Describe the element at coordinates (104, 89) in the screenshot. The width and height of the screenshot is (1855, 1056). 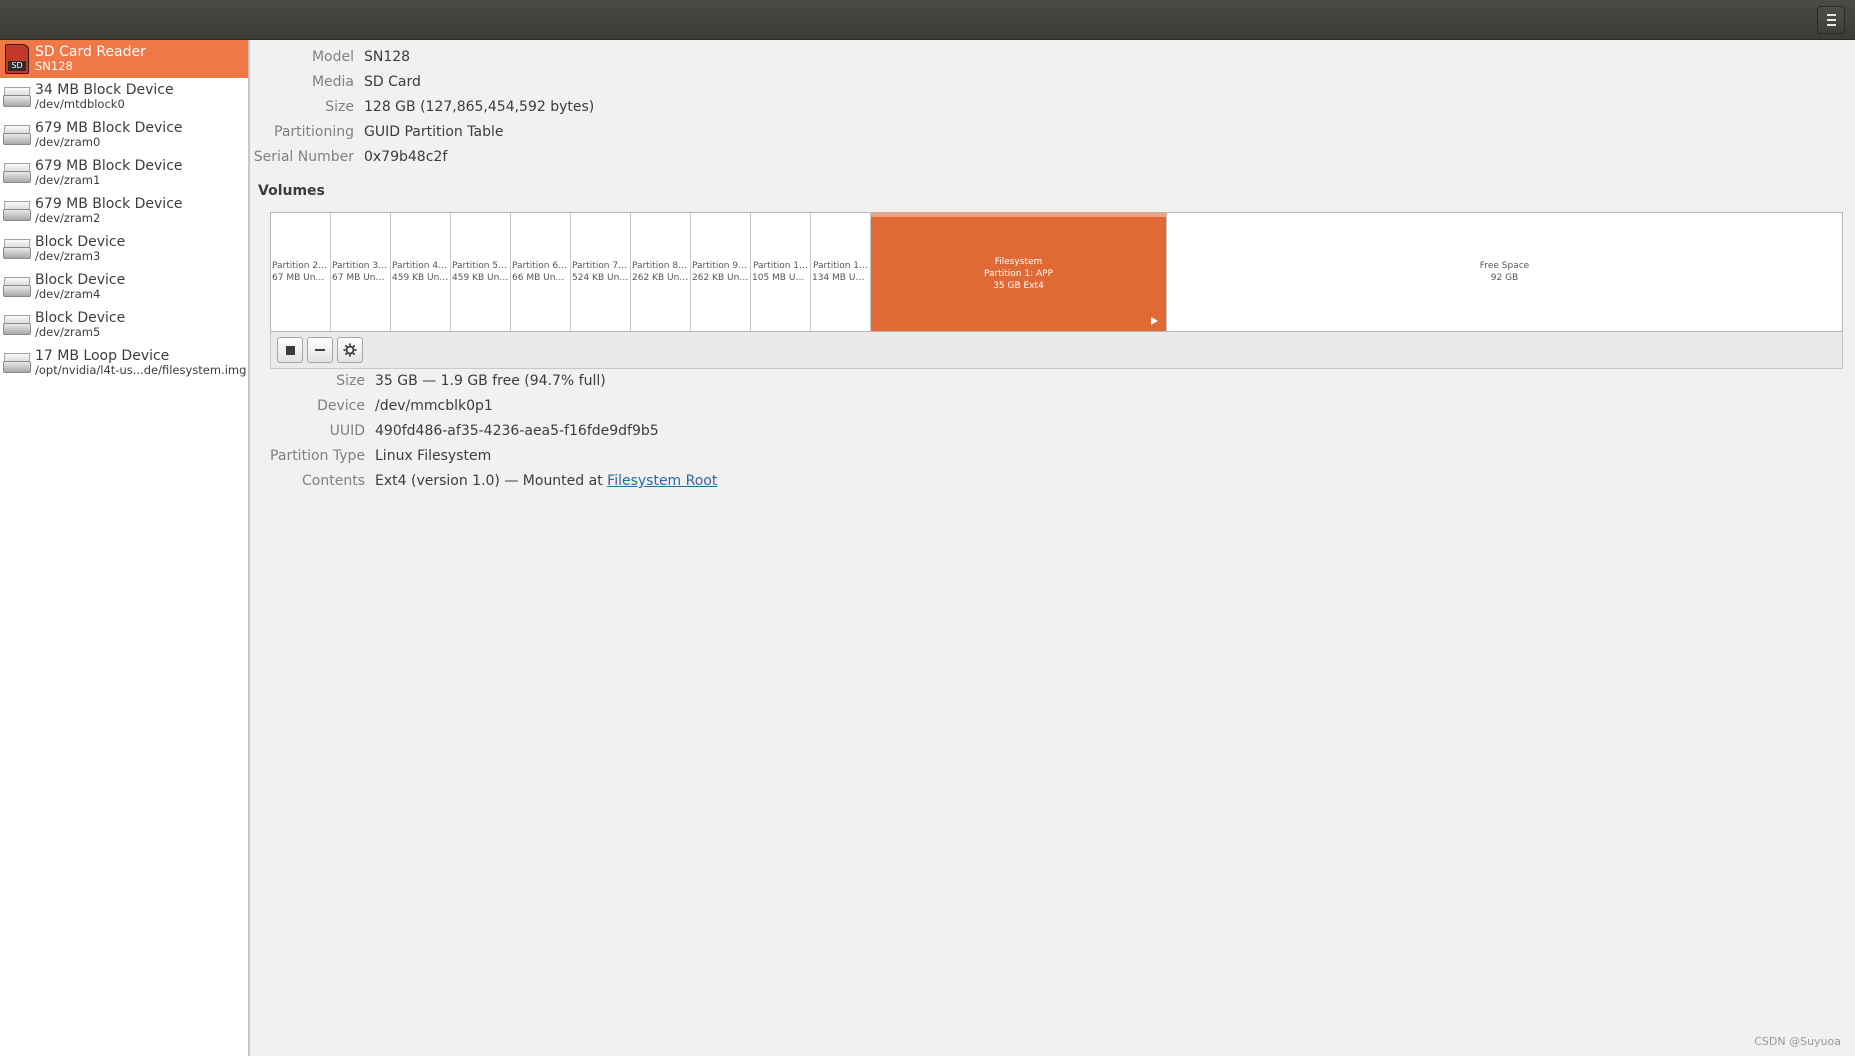
I see `sidebar-item-title: 34 MB Block Device` at that location.